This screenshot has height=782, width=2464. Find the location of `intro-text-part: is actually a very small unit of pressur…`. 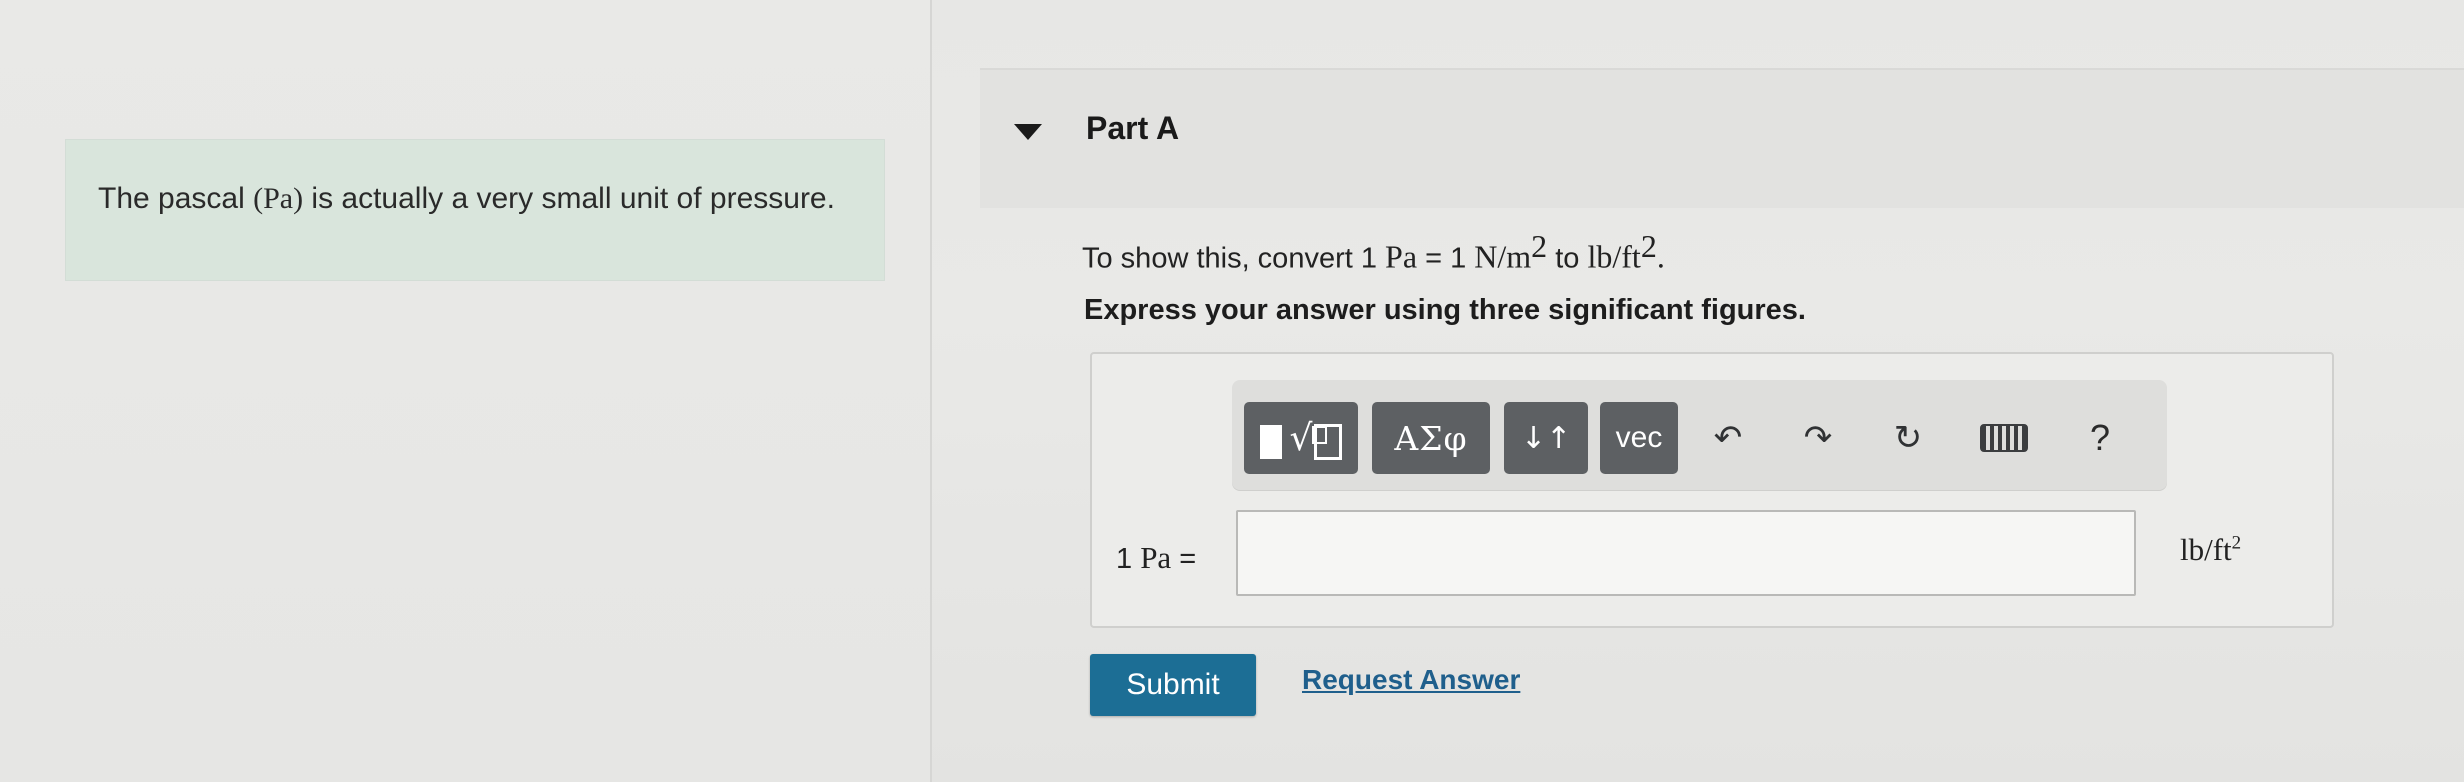

intro-text-part: is actually a very small unit of pressur… is located at coordinates (569, 198).